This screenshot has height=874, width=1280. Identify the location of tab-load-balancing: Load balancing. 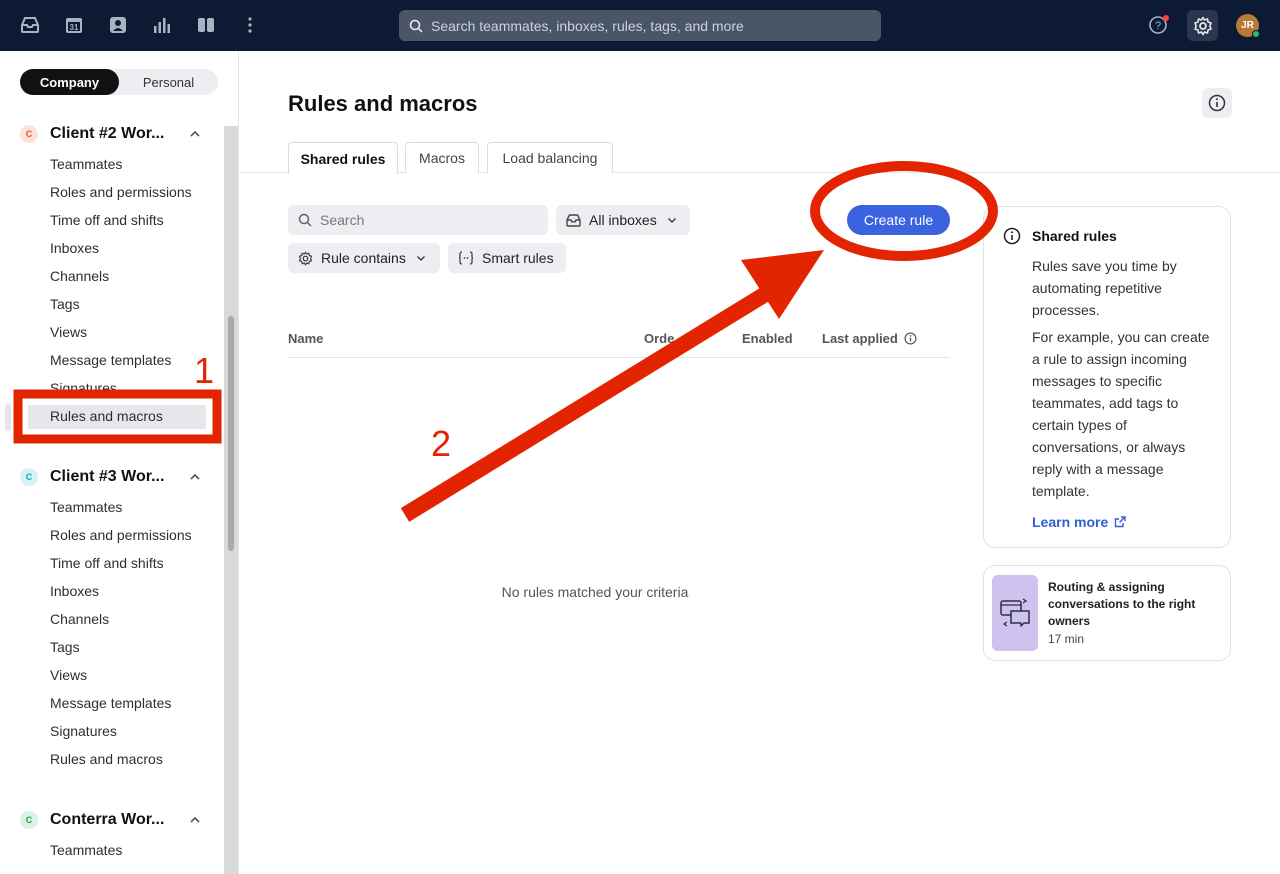
(550, 157).